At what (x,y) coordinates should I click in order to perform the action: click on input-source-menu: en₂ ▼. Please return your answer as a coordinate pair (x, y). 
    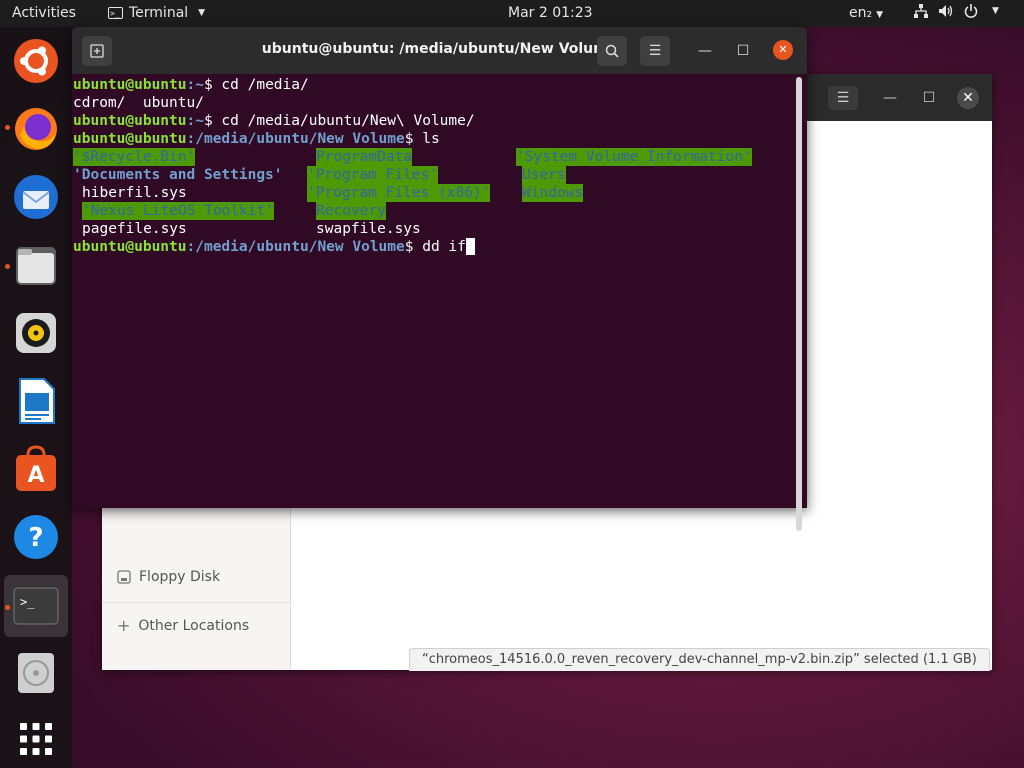
    Looking at the image, I should click on (866, 13).